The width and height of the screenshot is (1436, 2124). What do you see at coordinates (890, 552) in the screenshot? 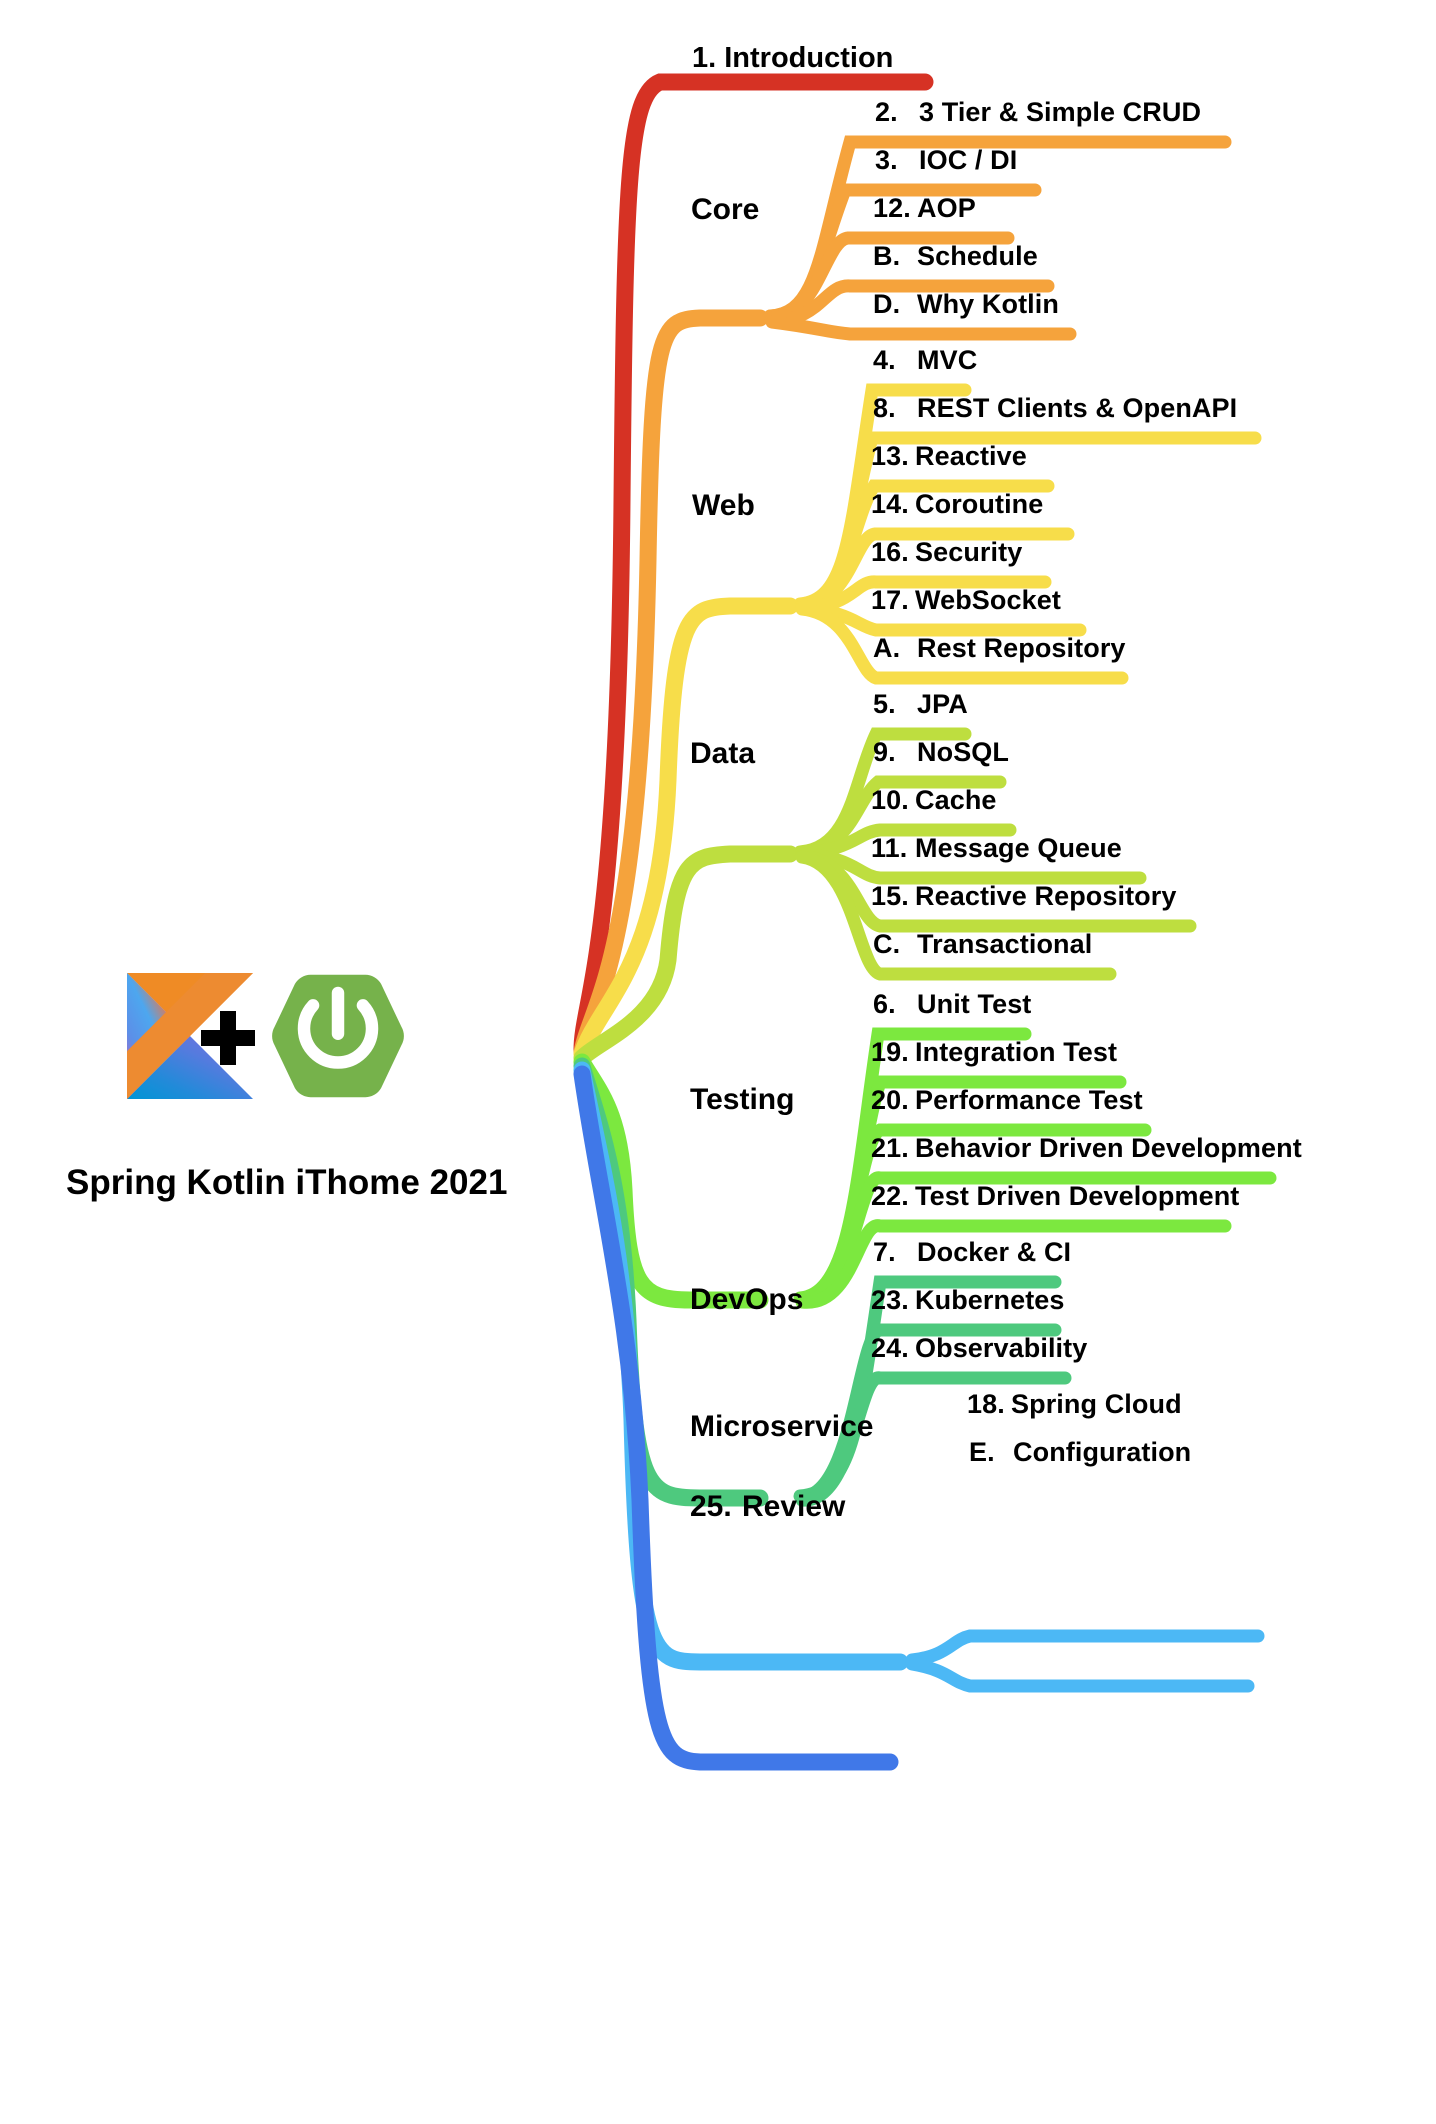
I see `node-number: 16.` at bounding box center [890, 552].